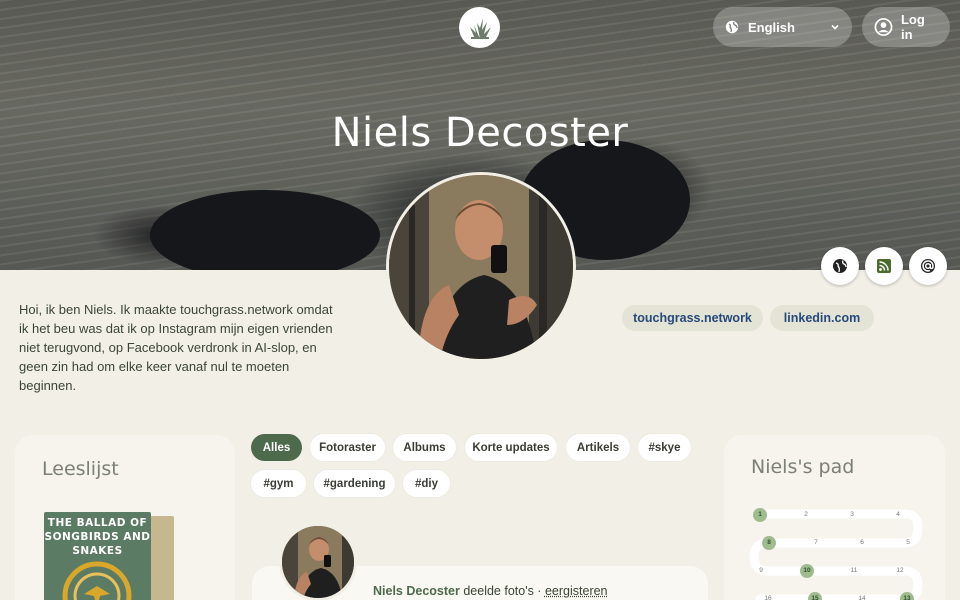  I want to click on book-cover-art, so click(97, 578).